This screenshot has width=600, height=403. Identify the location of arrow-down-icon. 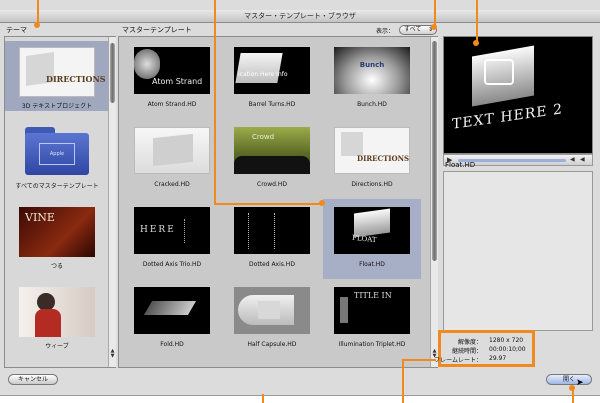
(499, 72).